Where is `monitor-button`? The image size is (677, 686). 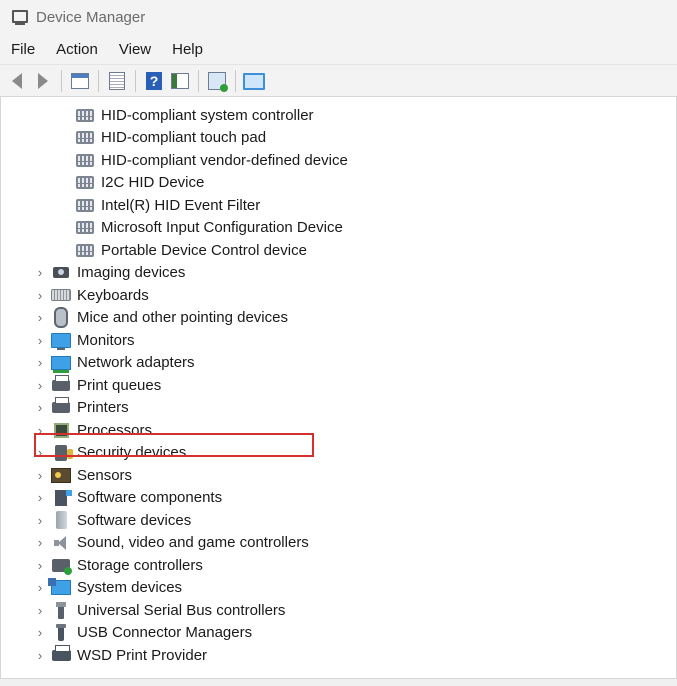 monitor-button is located at coordinates (254, 81).